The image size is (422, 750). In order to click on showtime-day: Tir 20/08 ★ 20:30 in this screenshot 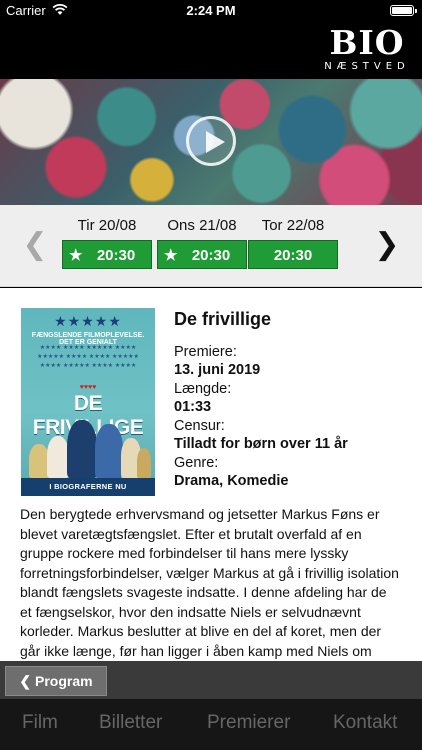, I will do `click(107, 243)`.